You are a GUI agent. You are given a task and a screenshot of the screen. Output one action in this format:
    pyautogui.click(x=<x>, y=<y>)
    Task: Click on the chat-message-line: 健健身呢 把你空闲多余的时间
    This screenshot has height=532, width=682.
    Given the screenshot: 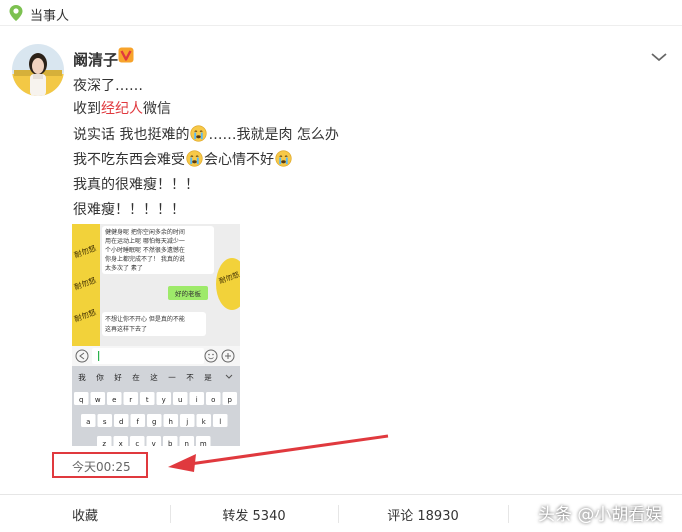 What is the action you would take?
    pyautogui.click(x=145, y=232)
    